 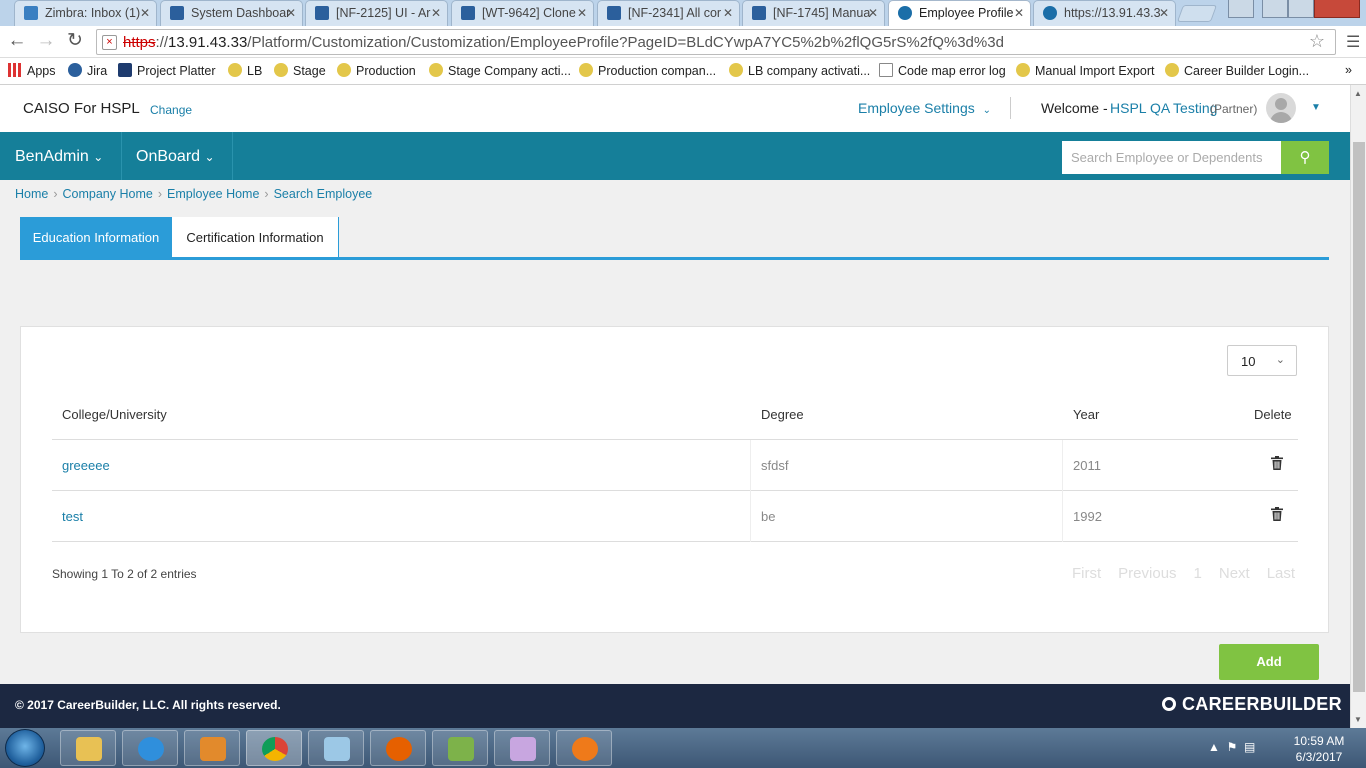 I want to click on column-header-year: Year, so click(x=1086, y=414).